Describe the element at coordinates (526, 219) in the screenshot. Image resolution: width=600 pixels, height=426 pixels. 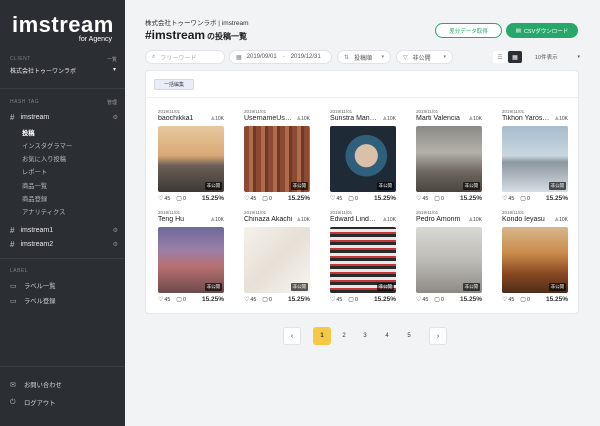
I see `post-username: Kondo Ieyasu` at that location.